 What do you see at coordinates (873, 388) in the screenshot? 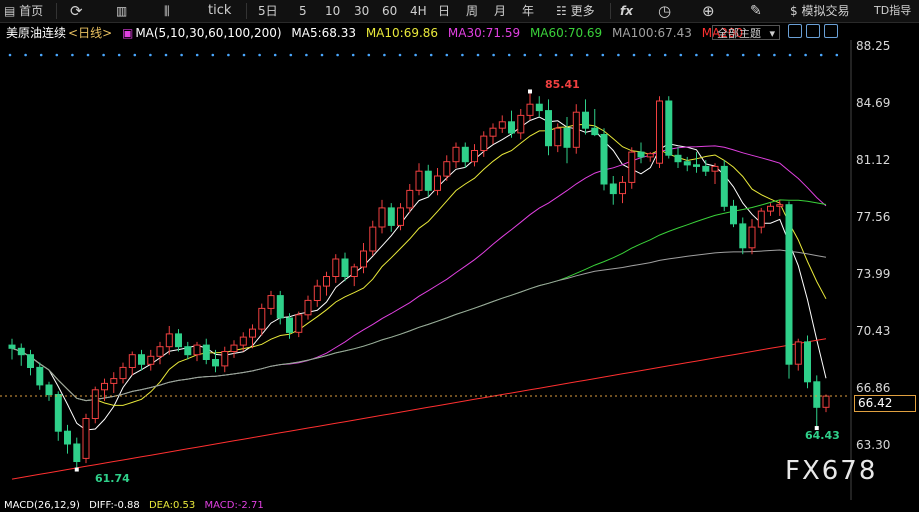
I see `price-tick: 66.86` at bounding box center [873, 388].